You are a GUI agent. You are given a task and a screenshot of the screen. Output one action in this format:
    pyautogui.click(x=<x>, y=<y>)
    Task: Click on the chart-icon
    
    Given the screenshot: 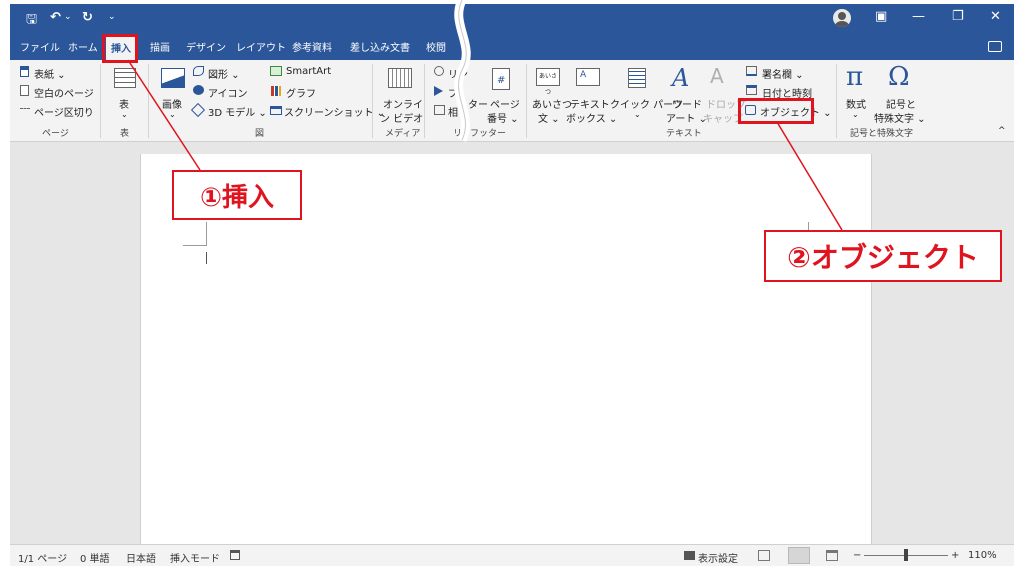 What is the action you would take?
    pyautogui.click(x=276, y=91)
    